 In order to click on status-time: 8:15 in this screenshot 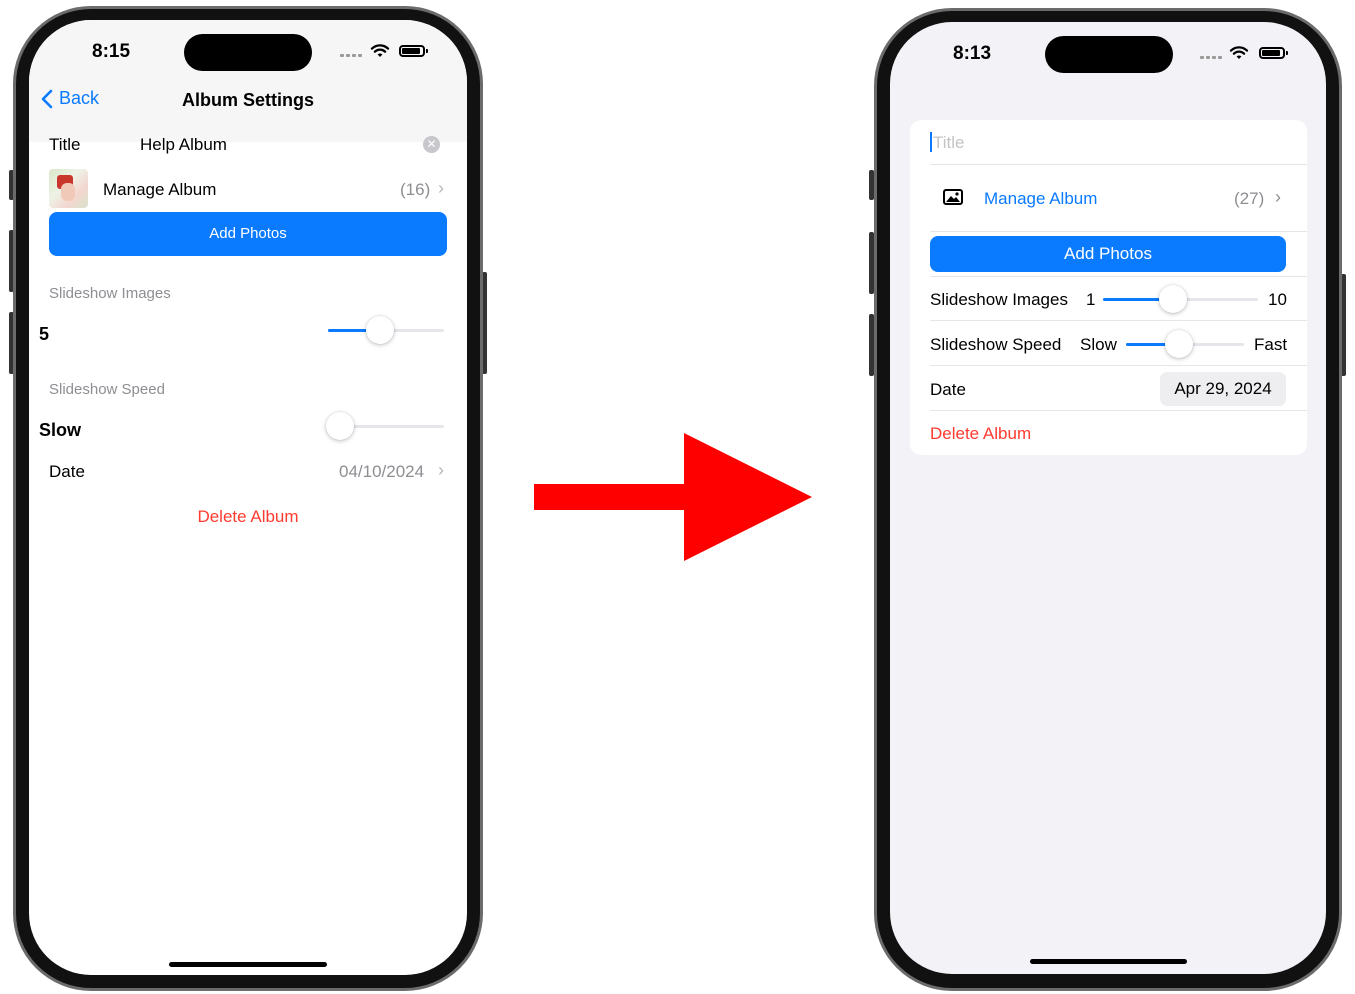, I will do `click(111, 51)`.